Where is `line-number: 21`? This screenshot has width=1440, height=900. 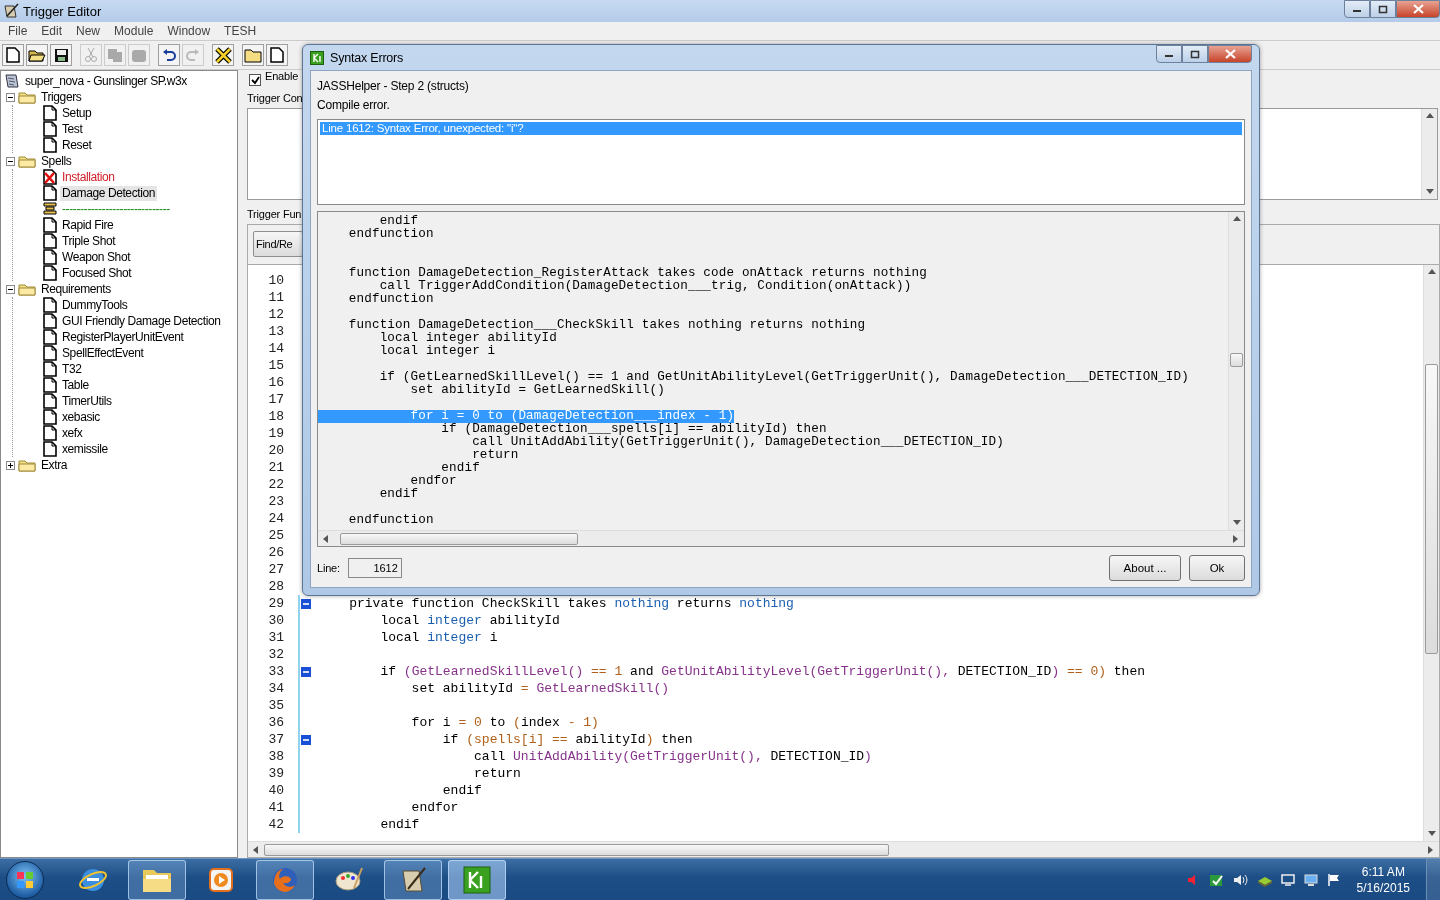 line-number: 21 is located at coordinates (276, 467).